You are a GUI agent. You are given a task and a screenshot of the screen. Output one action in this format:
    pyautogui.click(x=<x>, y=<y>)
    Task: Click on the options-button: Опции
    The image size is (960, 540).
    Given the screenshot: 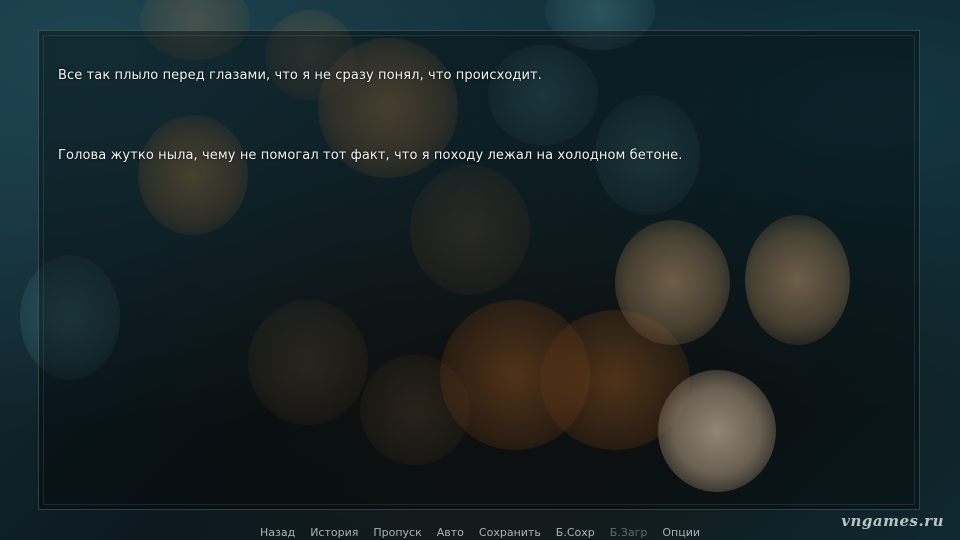 What is the action you would take?
    pyautogui.click(x=681, y=532)
    